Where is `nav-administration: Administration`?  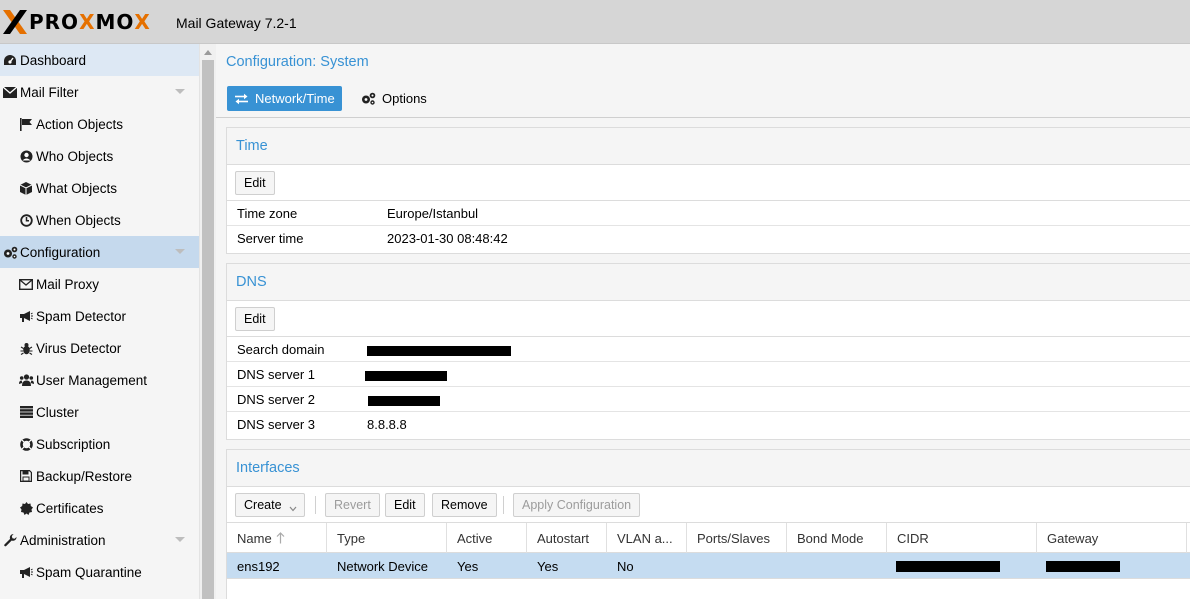
nav-administration: Administration is located at coordinates (99, 540).